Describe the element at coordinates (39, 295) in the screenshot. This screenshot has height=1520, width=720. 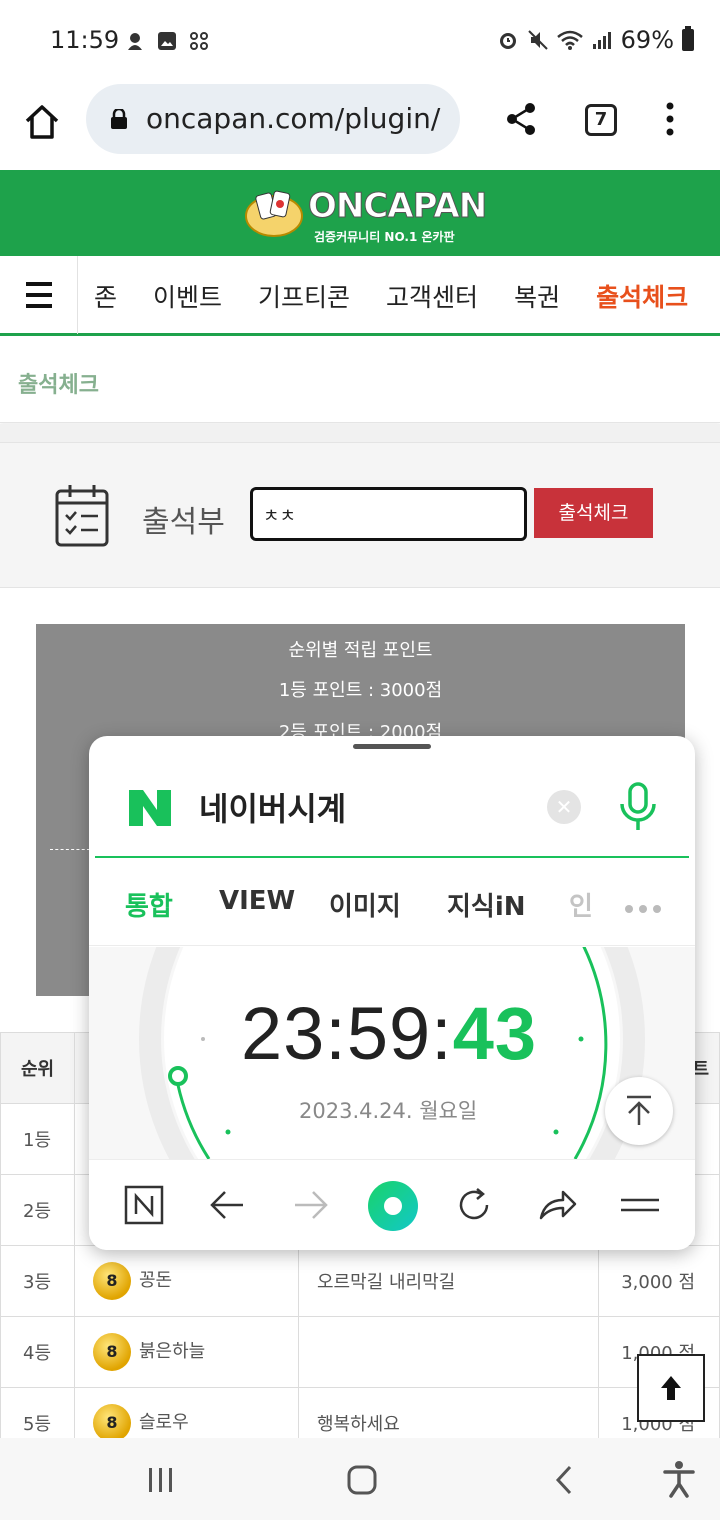
I see `menu-hamburger-icon` at that location.